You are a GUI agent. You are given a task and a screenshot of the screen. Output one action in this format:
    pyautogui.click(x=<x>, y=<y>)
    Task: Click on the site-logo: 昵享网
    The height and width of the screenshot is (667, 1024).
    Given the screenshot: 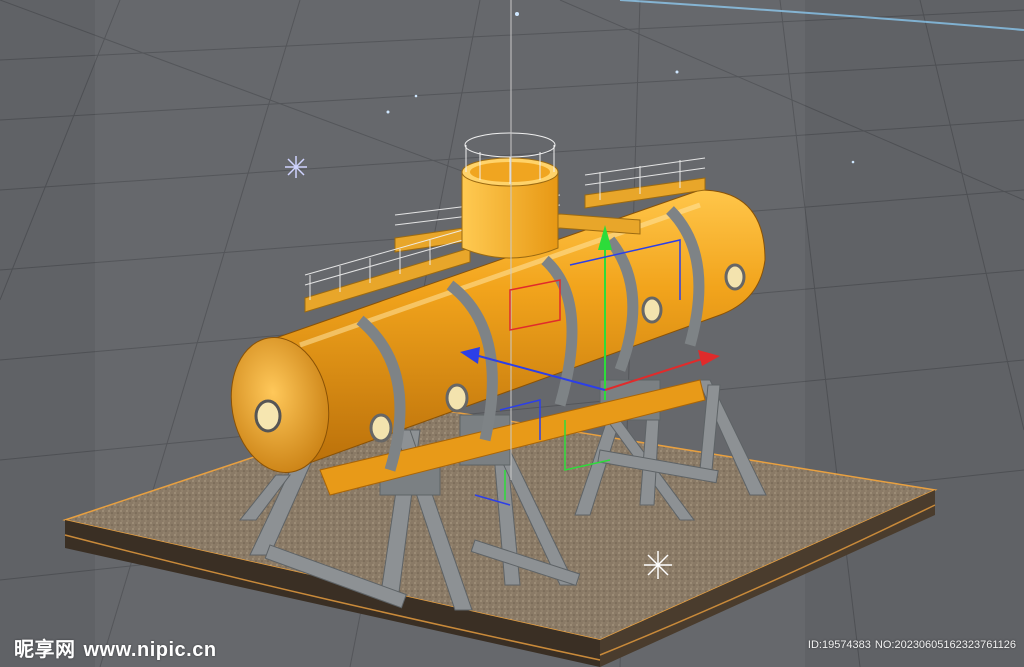 What is the action you would take?
    pyautogui.click(x=45, y=650)
    